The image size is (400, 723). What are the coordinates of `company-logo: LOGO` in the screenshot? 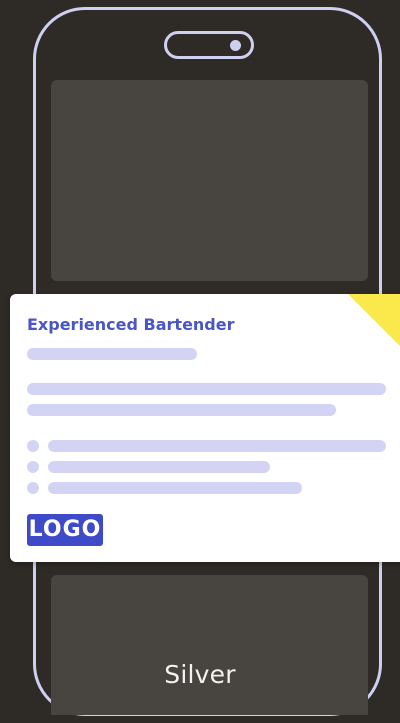 It's located at (65, 530).